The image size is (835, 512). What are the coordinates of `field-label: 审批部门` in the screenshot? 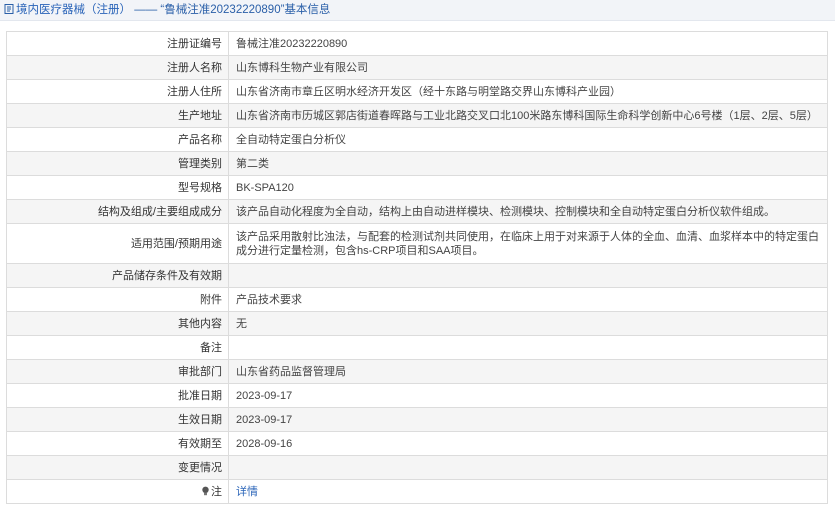 It's located at (117, 371).